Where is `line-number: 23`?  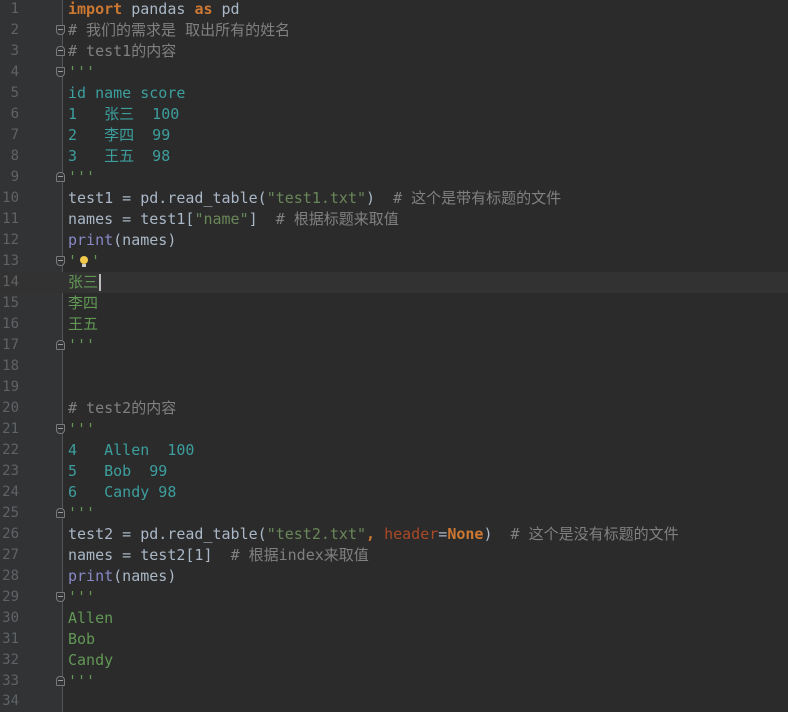
line-number: 23 is located at coordinates (10, 471).